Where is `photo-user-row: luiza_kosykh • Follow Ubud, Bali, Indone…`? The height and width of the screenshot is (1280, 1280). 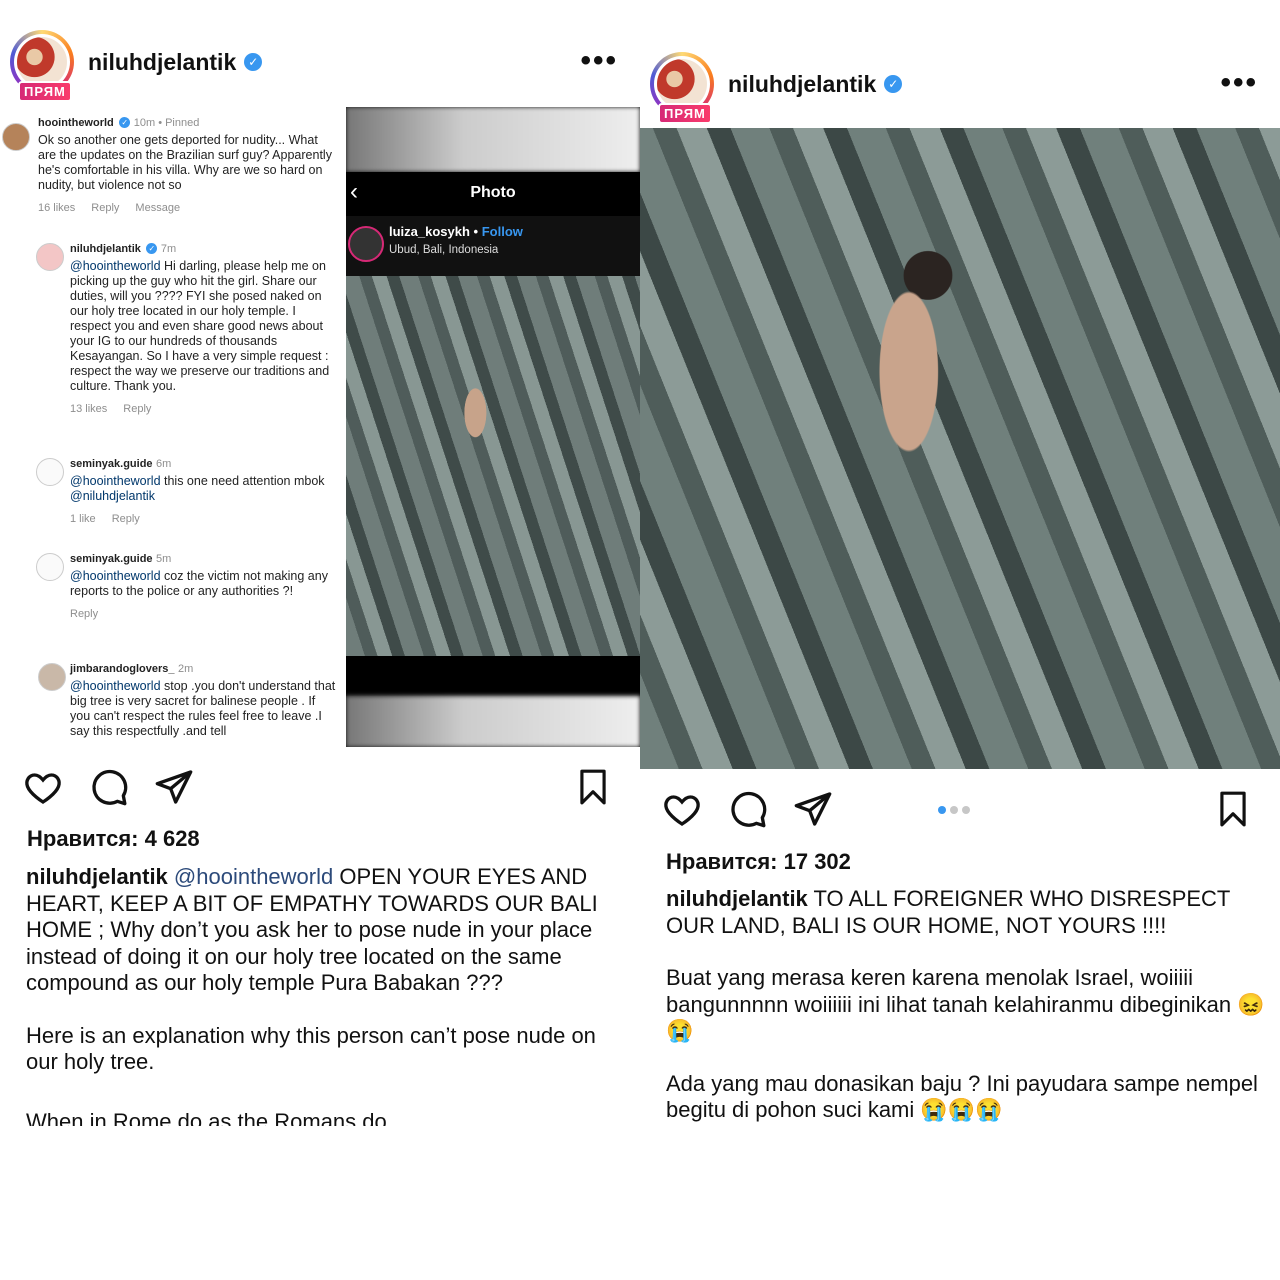
photo-user-row: luiza_kosykh • Follow Ubud, Bali, Indone… is located at coordinates (493, 246).